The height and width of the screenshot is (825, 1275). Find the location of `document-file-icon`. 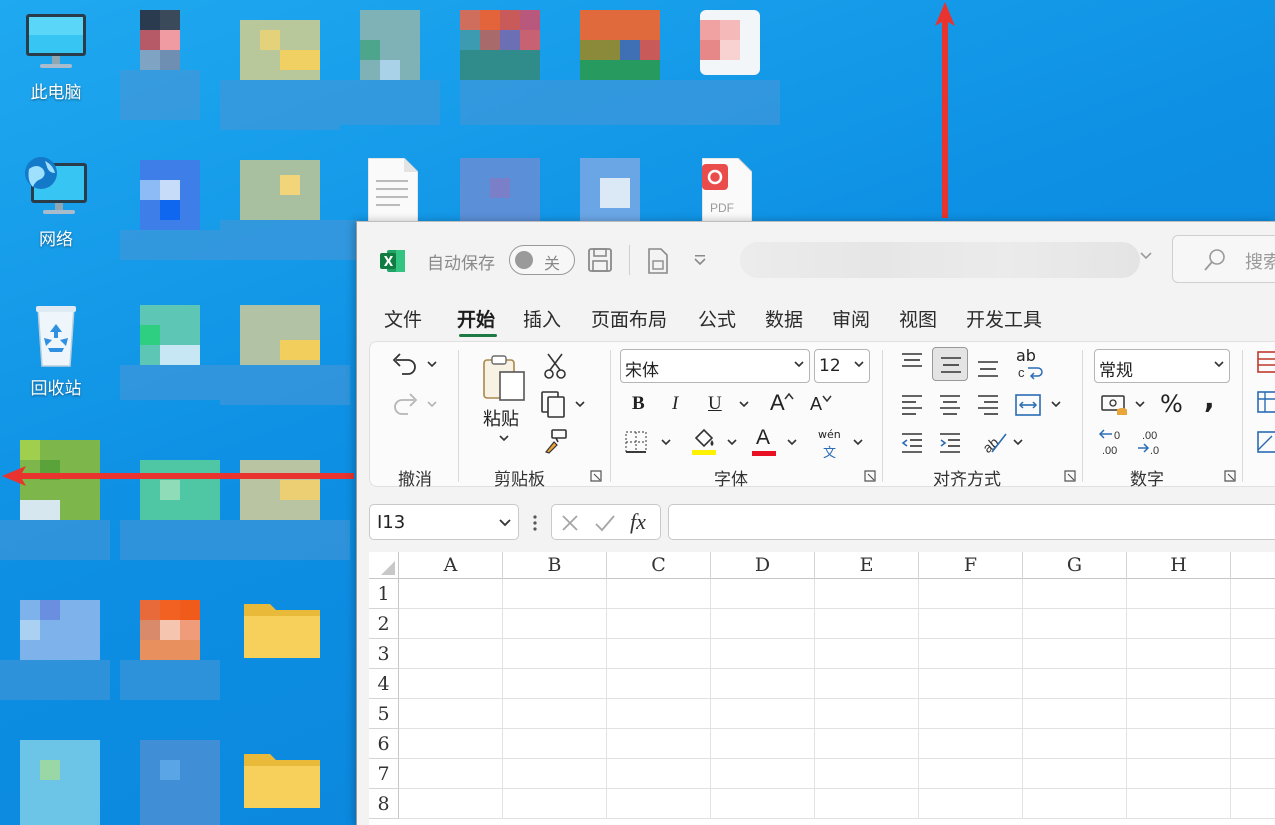

document-file-icon is located at coordinates (393, 191).